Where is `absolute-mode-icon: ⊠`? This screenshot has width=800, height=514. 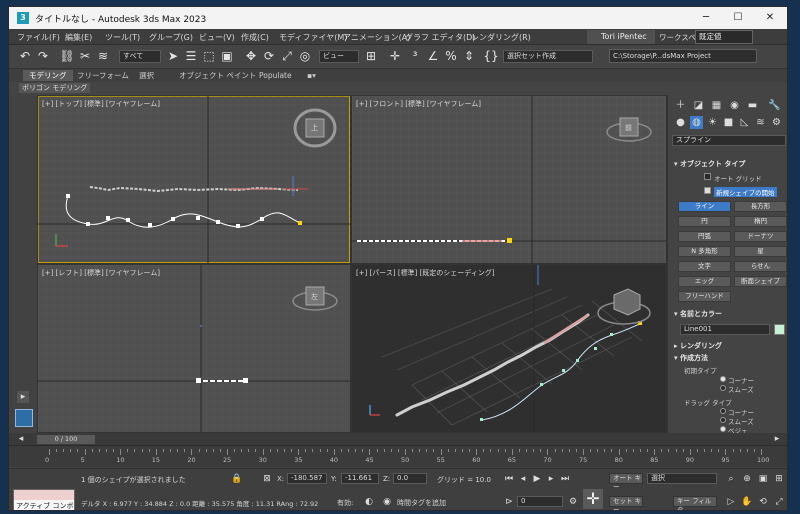
absolute-mode-icon: ⊠ is located at coordinates (267, 479).